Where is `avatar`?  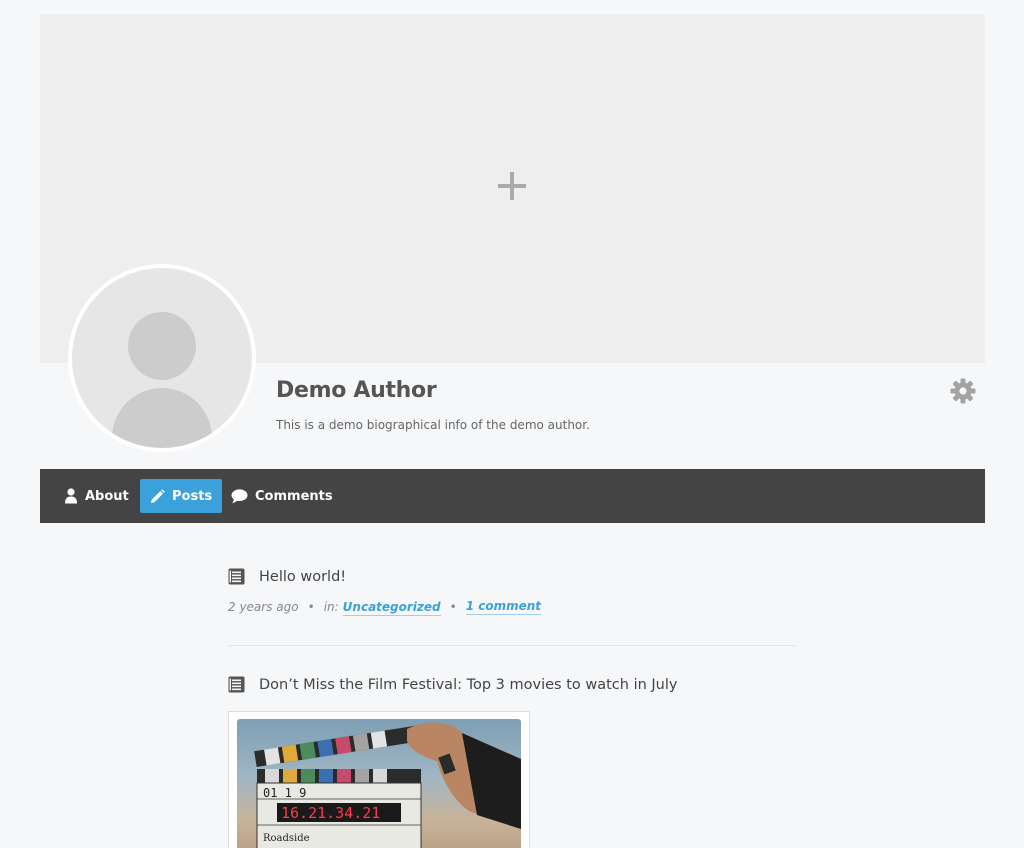 avatar is located at coordinates (162, 358).